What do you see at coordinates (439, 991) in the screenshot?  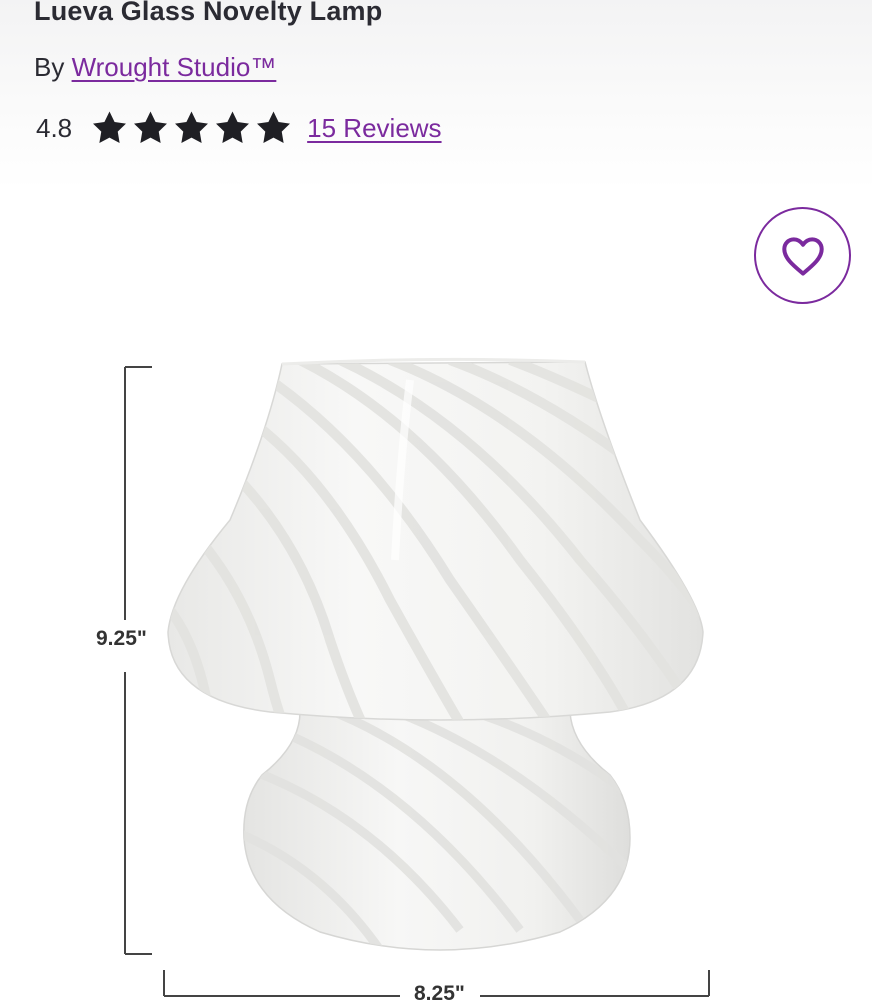 I see `width-label: 8.25"` at bounding box center [439, 991].